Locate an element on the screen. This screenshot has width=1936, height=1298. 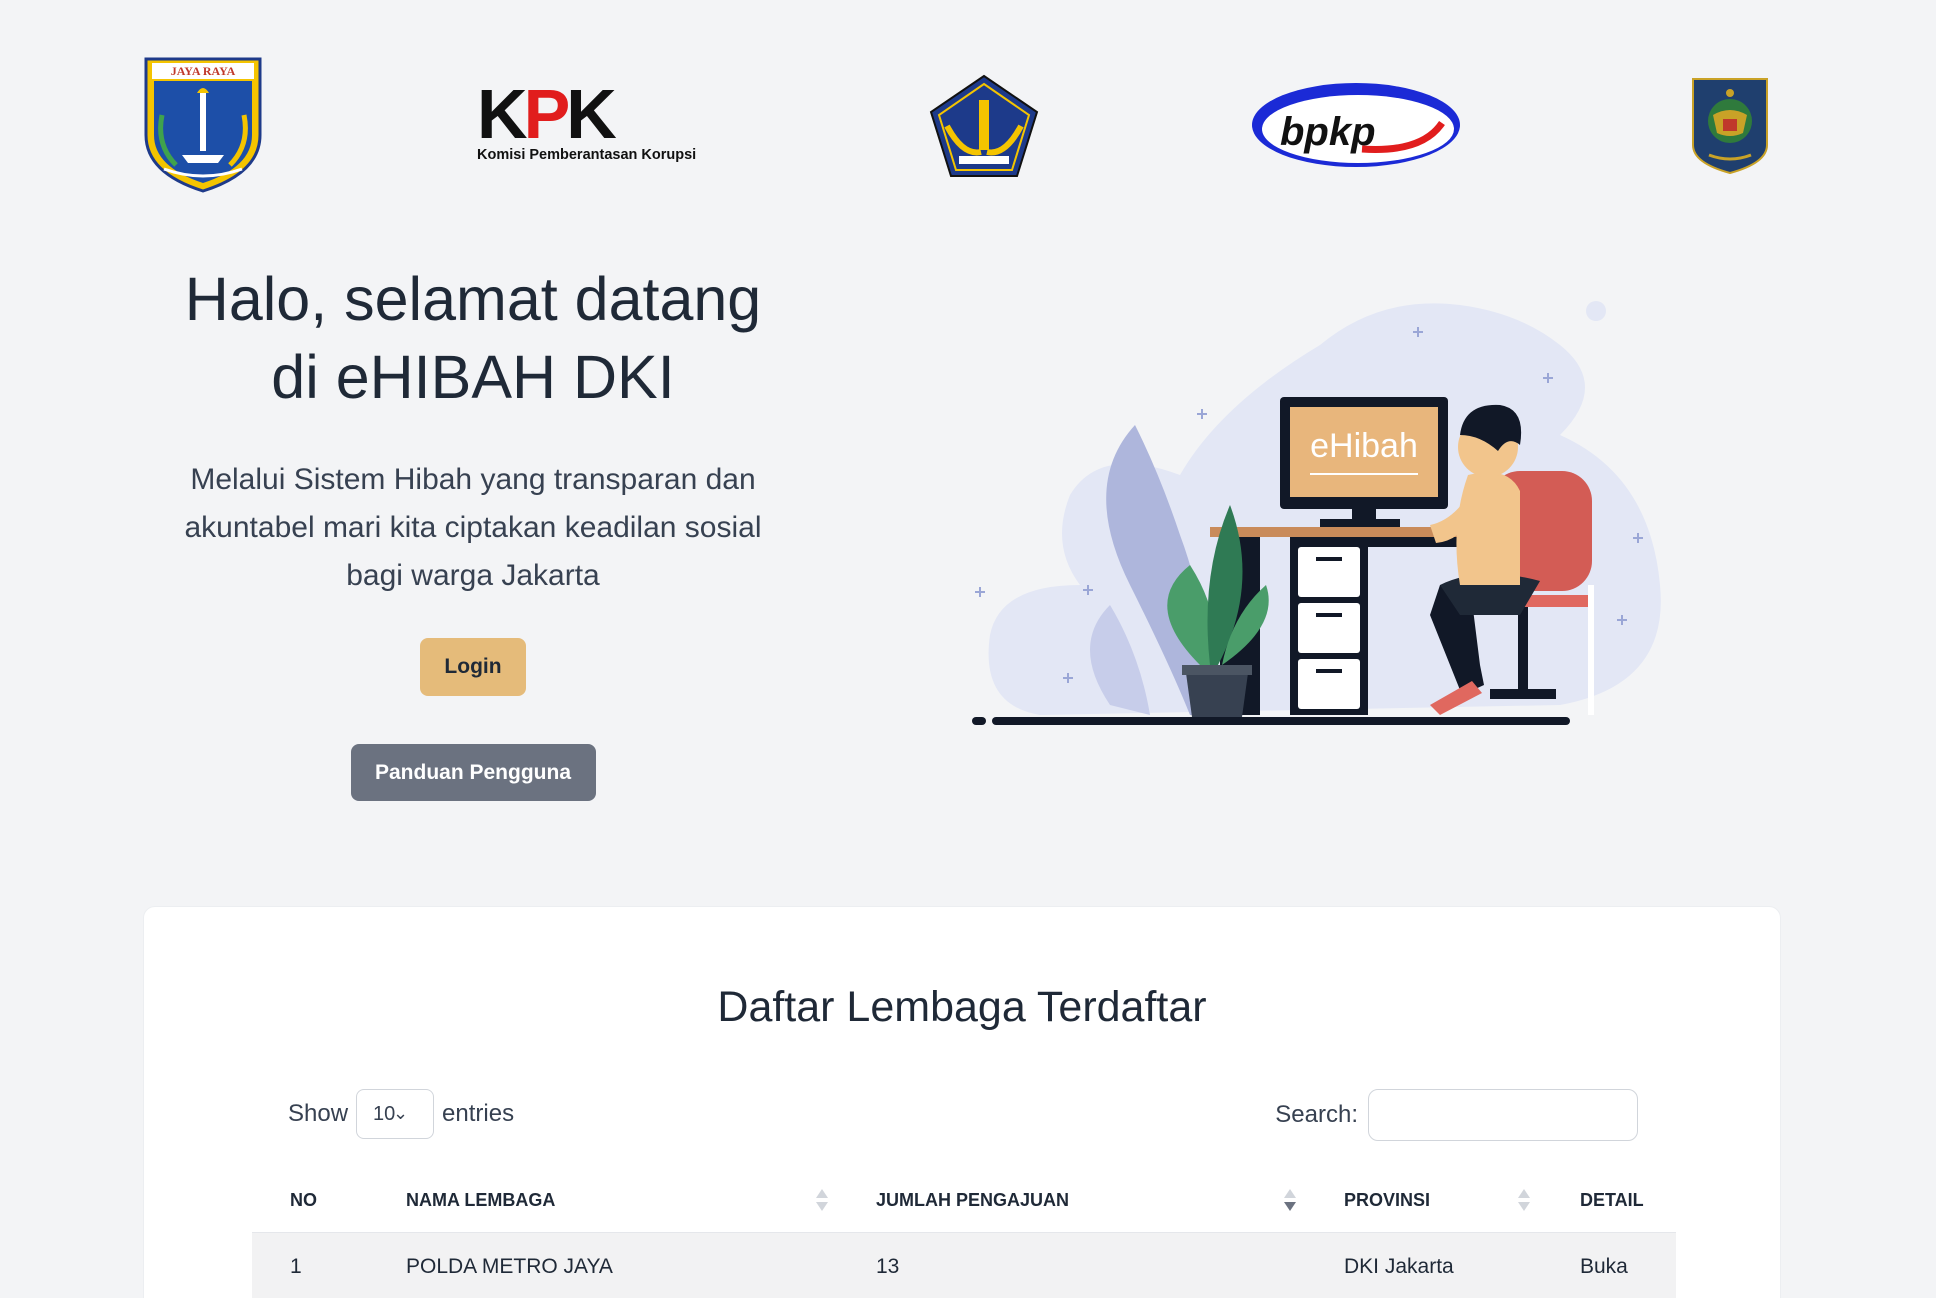
kemenkeu-logo is located at coordinates (984, 126).